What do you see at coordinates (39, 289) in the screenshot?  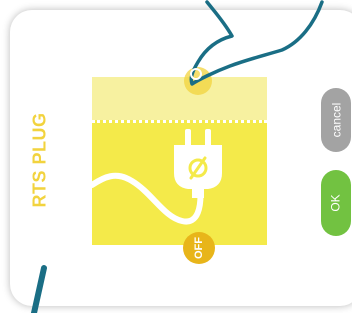 I see `stylus-icon` at bounding box center [39, 289].